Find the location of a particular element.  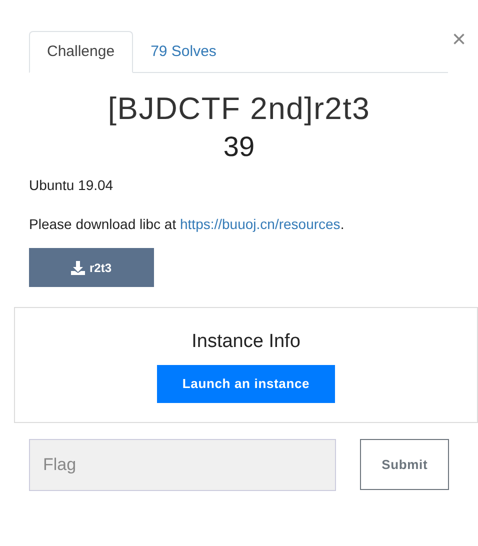

download-button: r2t3 is located at coordinates (91, 267).